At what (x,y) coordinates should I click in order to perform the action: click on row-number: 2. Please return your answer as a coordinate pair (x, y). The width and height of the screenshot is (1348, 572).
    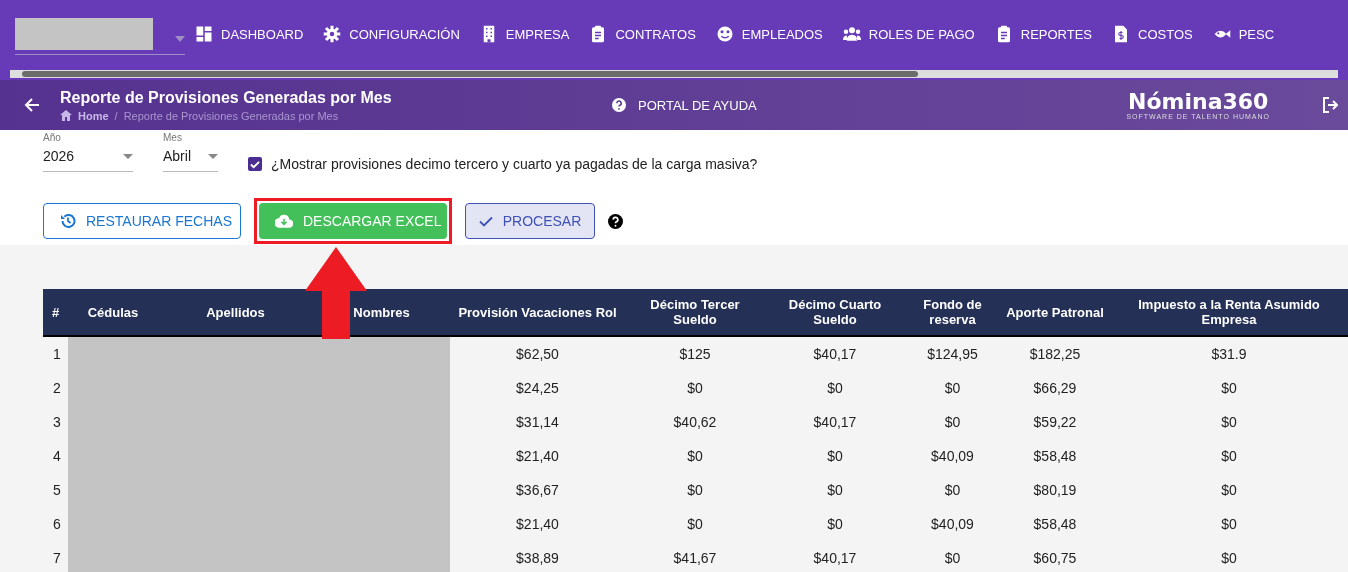
    Looking at the image, I should click on (55, 388).